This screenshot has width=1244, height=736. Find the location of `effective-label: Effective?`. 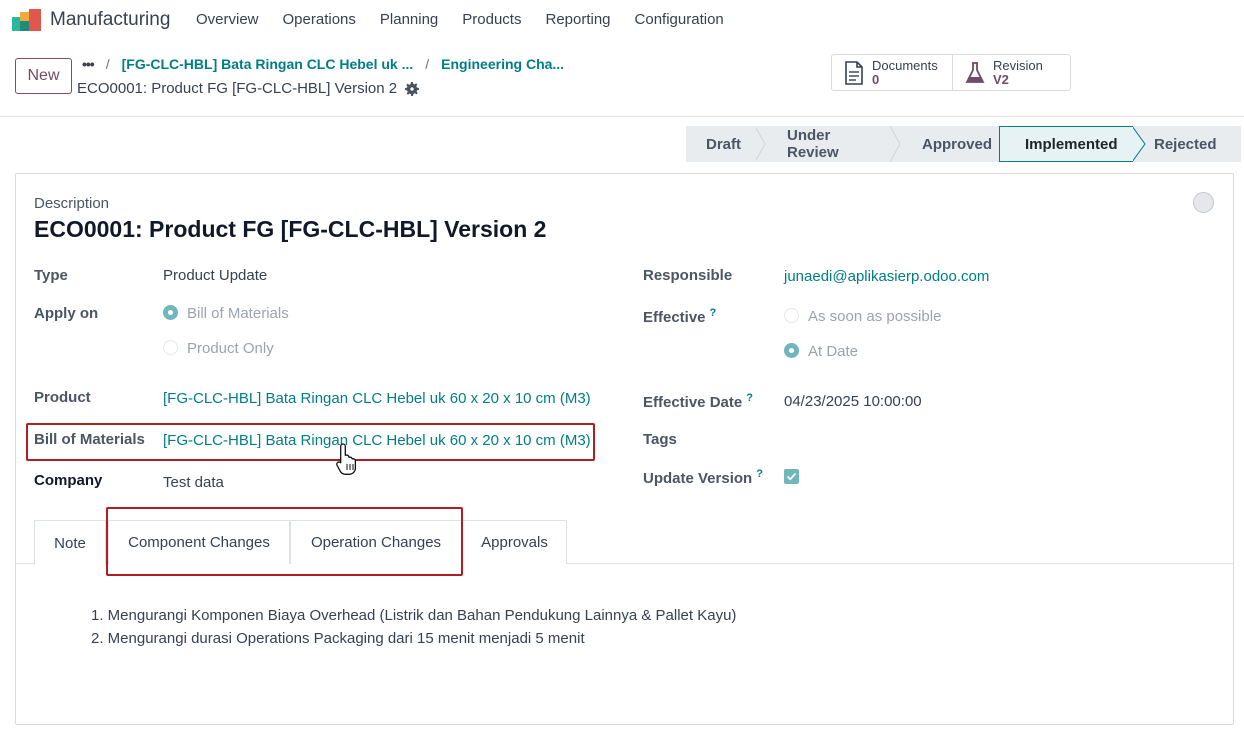

effective-label: Effective? is located at coordinates (679, 316).